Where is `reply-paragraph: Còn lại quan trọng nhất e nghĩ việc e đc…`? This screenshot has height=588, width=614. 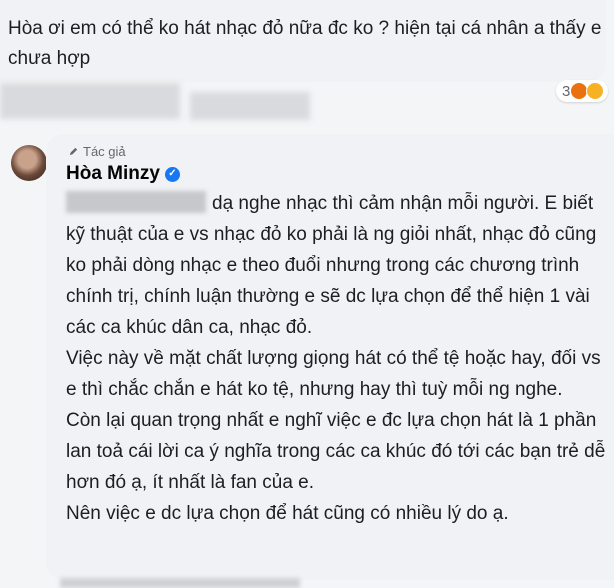
reply-paragraph: Còn lại quan trọng nhất e nghĩ việc e đc… is located at coordinates (336, 451).